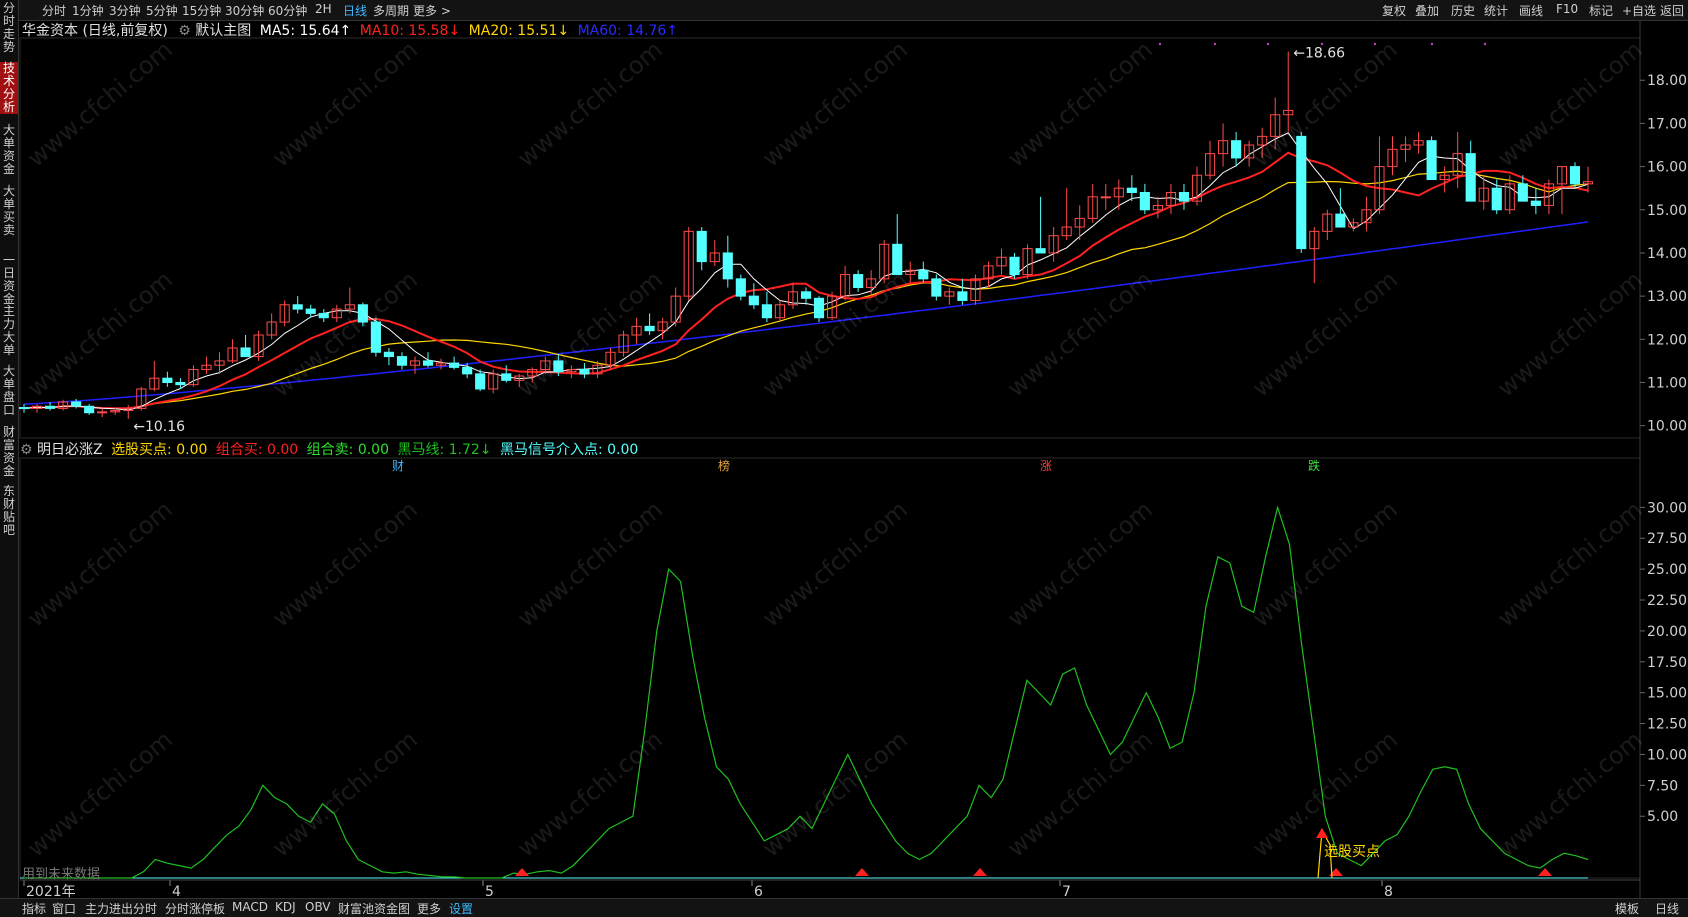 The height and width of the screenshot is (917, 1688). What do you see at coordinates (34, 908) in the screenshot?
I see `bottom-tab-0: 指标` at bounding box center [34, 908].